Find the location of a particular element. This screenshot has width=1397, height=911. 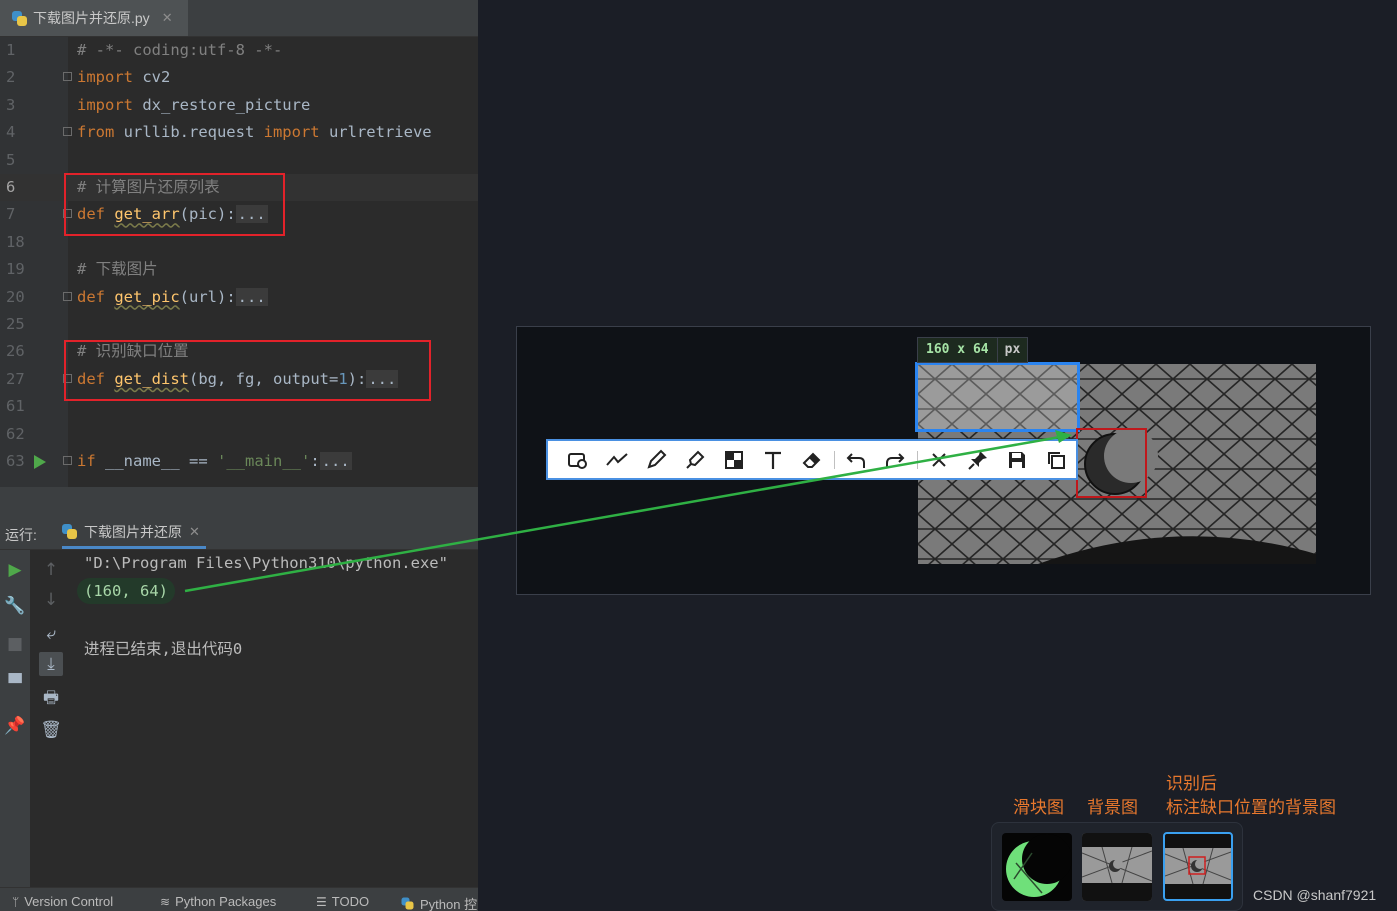

file-tab-label: 下载图片并还原.py is located at coordinates (91, 18).